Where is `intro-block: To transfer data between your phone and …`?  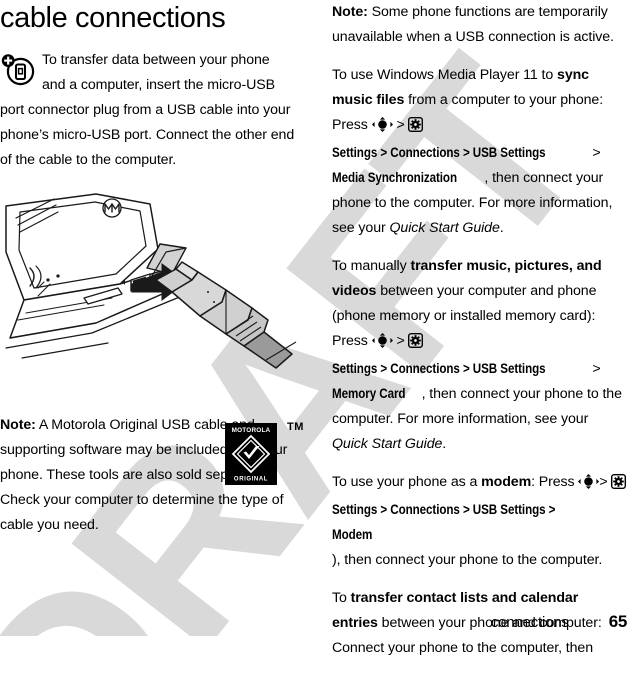
intro-block: To transfer data between your phone and … is located at coordinates (147, 110).